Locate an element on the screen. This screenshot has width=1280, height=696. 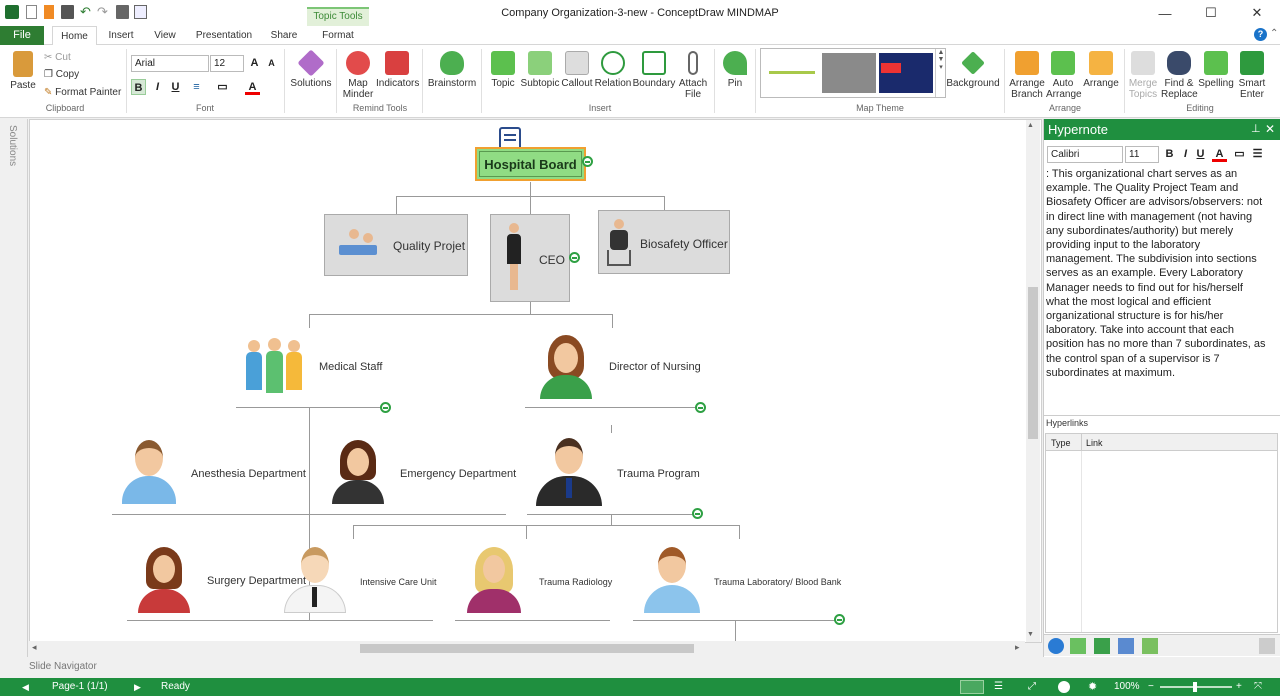
arrange-button: Arrange is located at coordinates (1101, 70).